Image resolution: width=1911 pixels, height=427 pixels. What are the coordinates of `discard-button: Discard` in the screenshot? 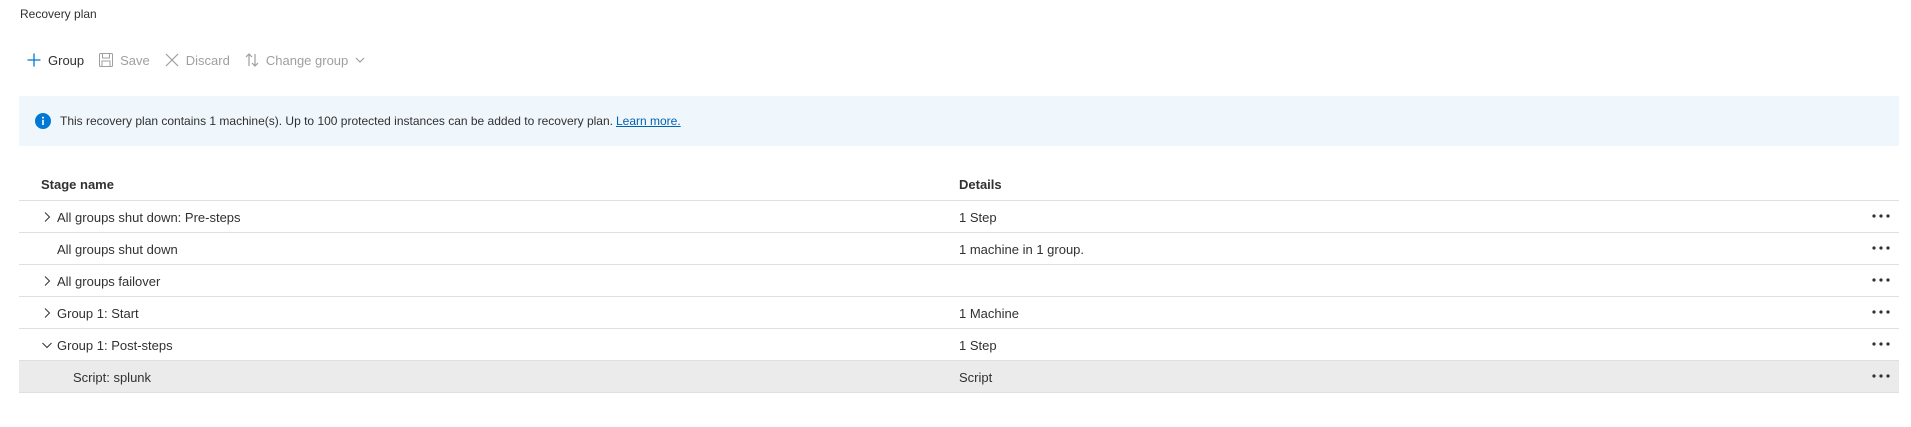 It's located at (197, 60).